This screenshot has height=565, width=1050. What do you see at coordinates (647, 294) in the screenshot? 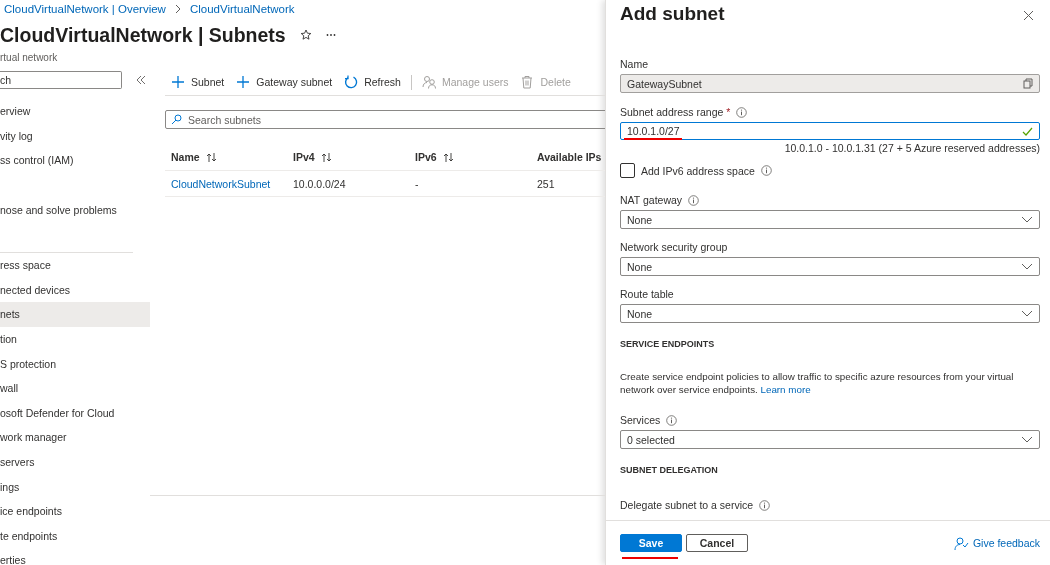
I see `field-label: Route table` at bounding box center [647, 294].